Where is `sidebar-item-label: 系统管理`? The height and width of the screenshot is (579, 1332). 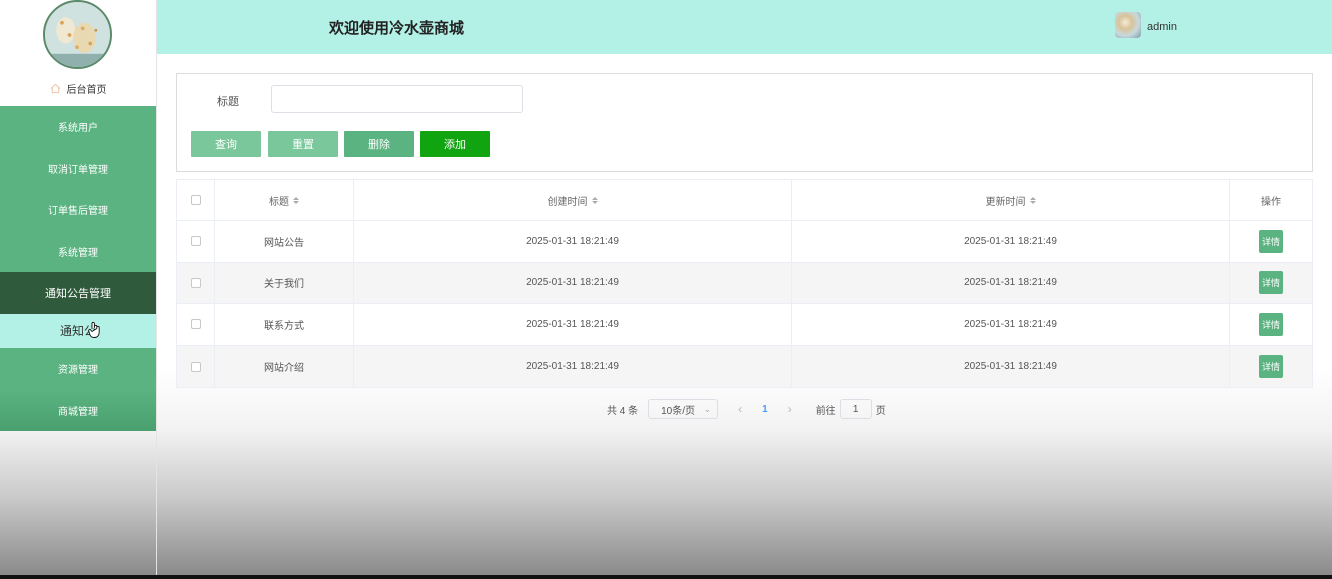
sidebar-item-label: 系统管理 is located at coordinates (78, 254).